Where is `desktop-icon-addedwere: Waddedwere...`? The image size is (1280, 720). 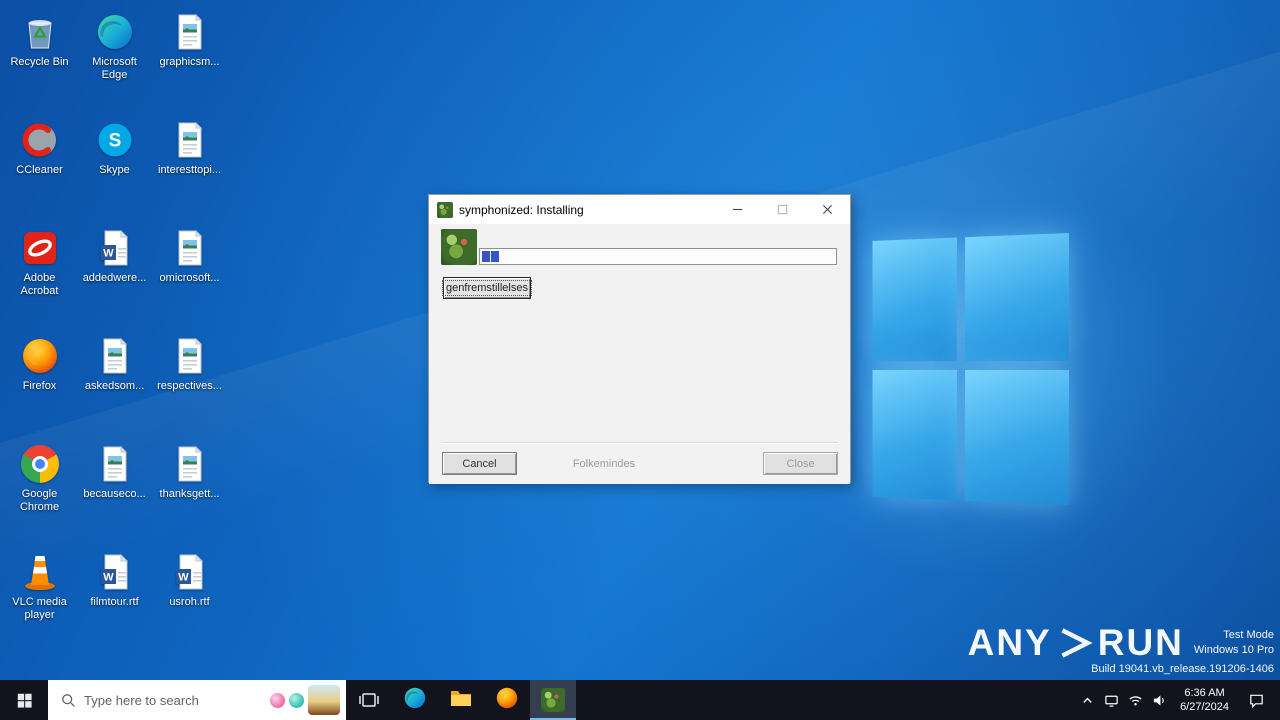
desktop-icon-addedwere: Waddedwere... is located at coordinates (114, 276).